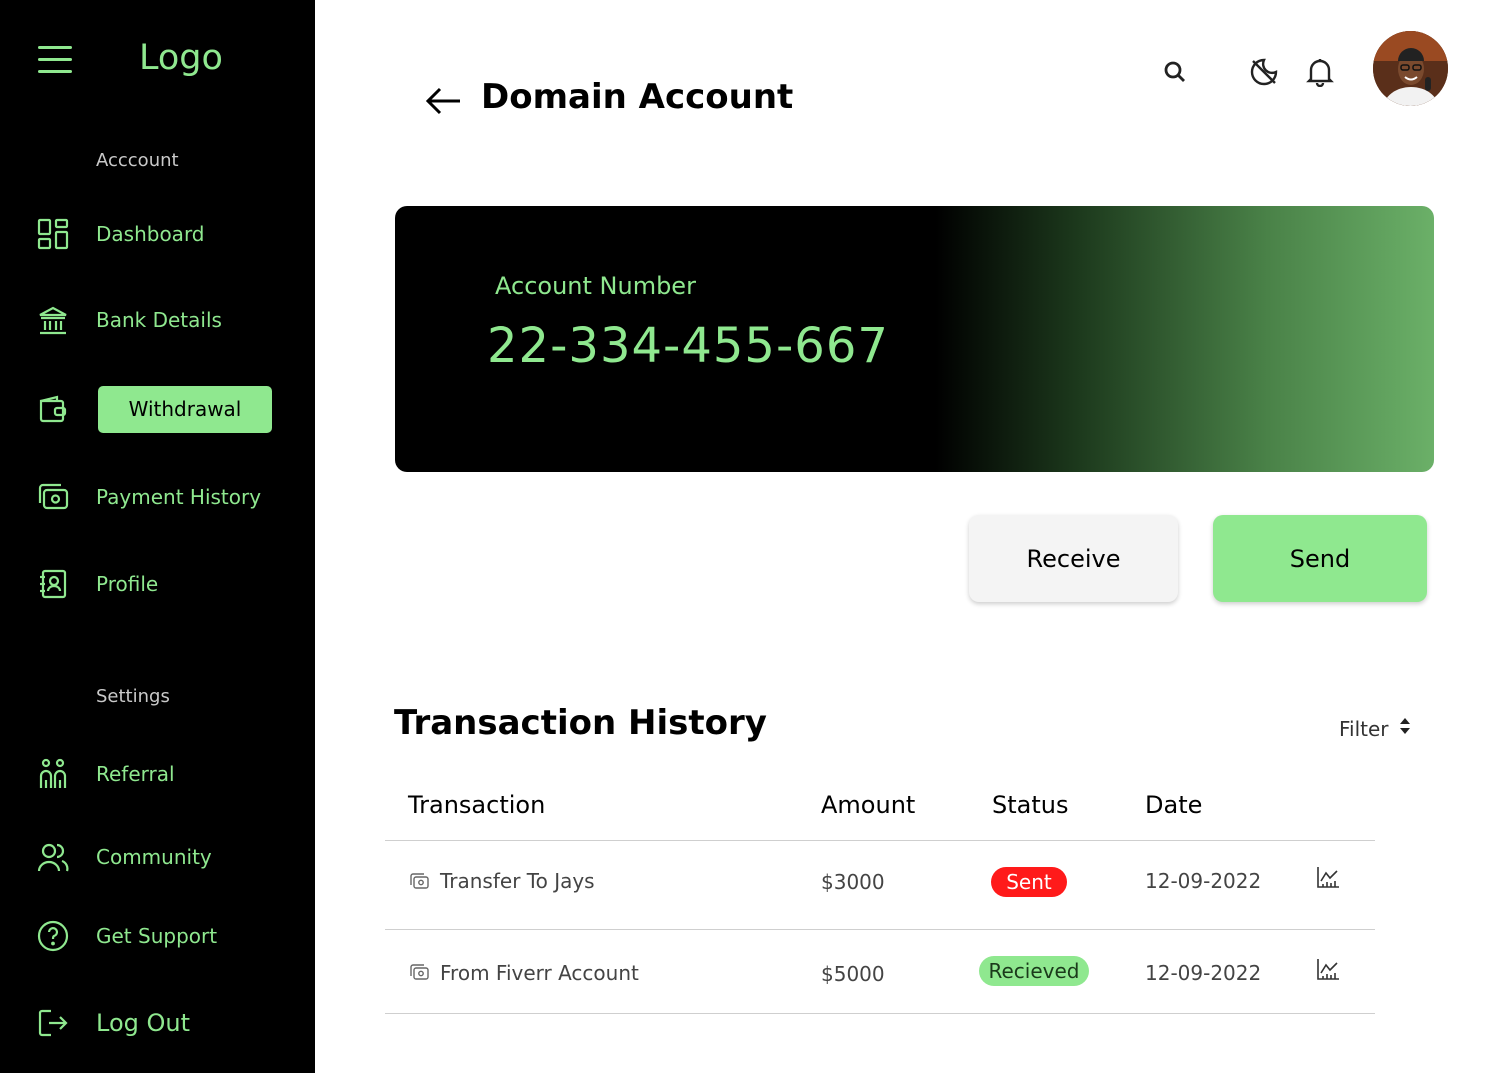  Describe the element at coordinates (53, 1023) in the screenshot. I see `logout-icon` at that location.